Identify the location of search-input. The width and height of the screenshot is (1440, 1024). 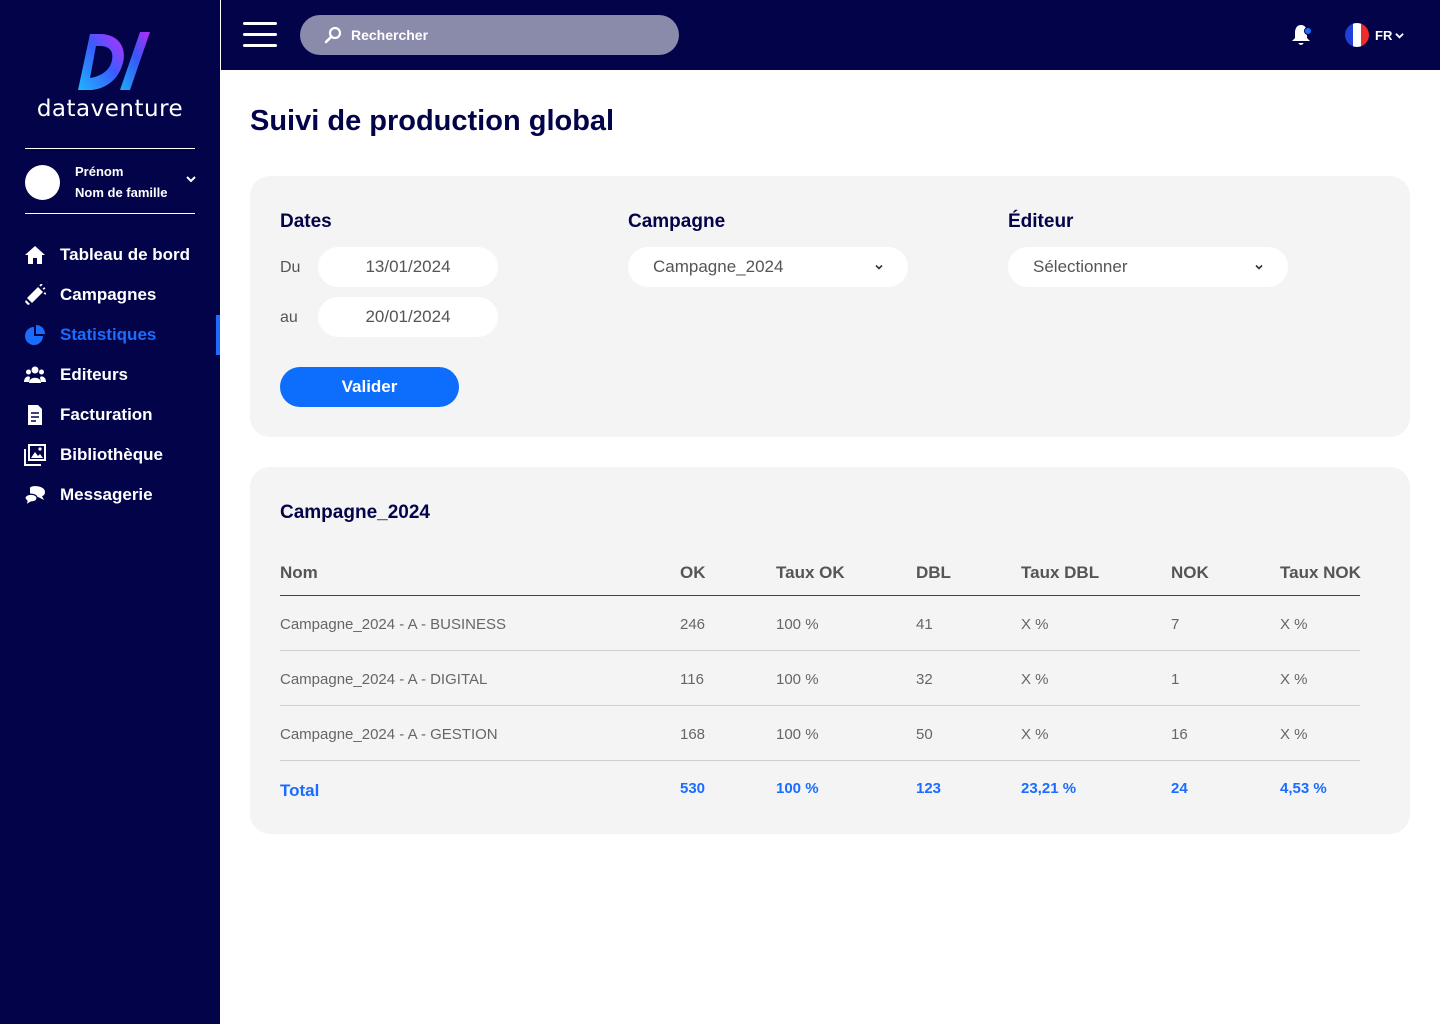
(501, 35).